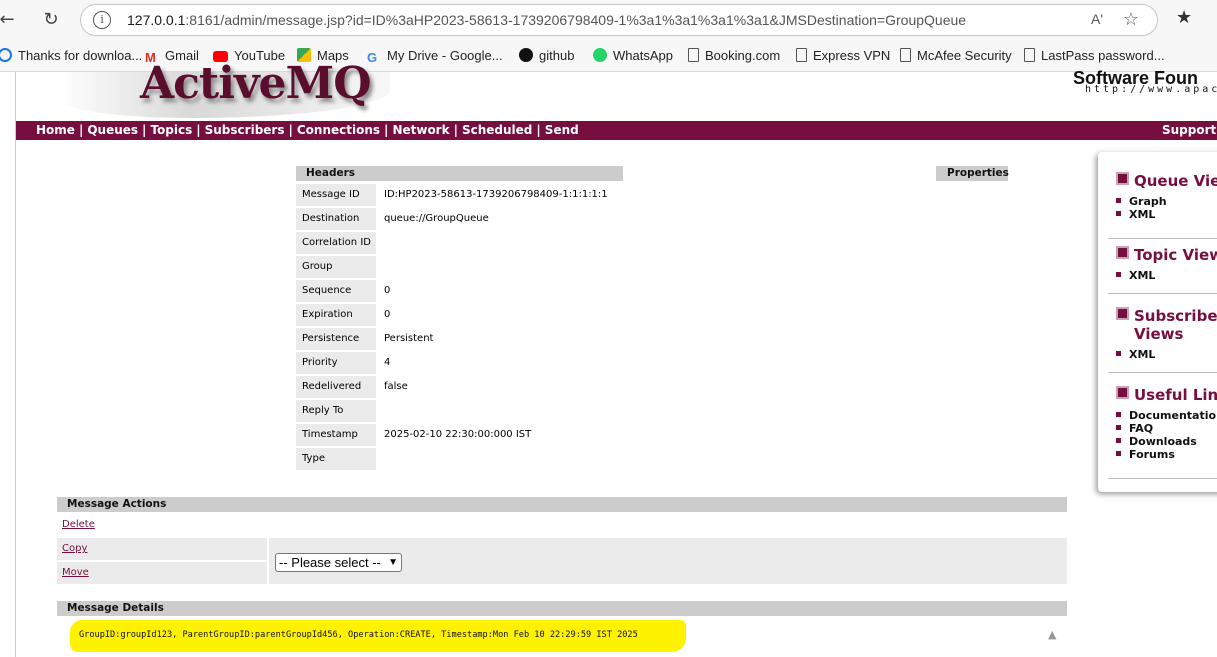 The height and width of the screenshot is (657, 1217). Describe the element at coordinates (1189, 130) in the screenshot. I see `menu-support: Support` at that location.